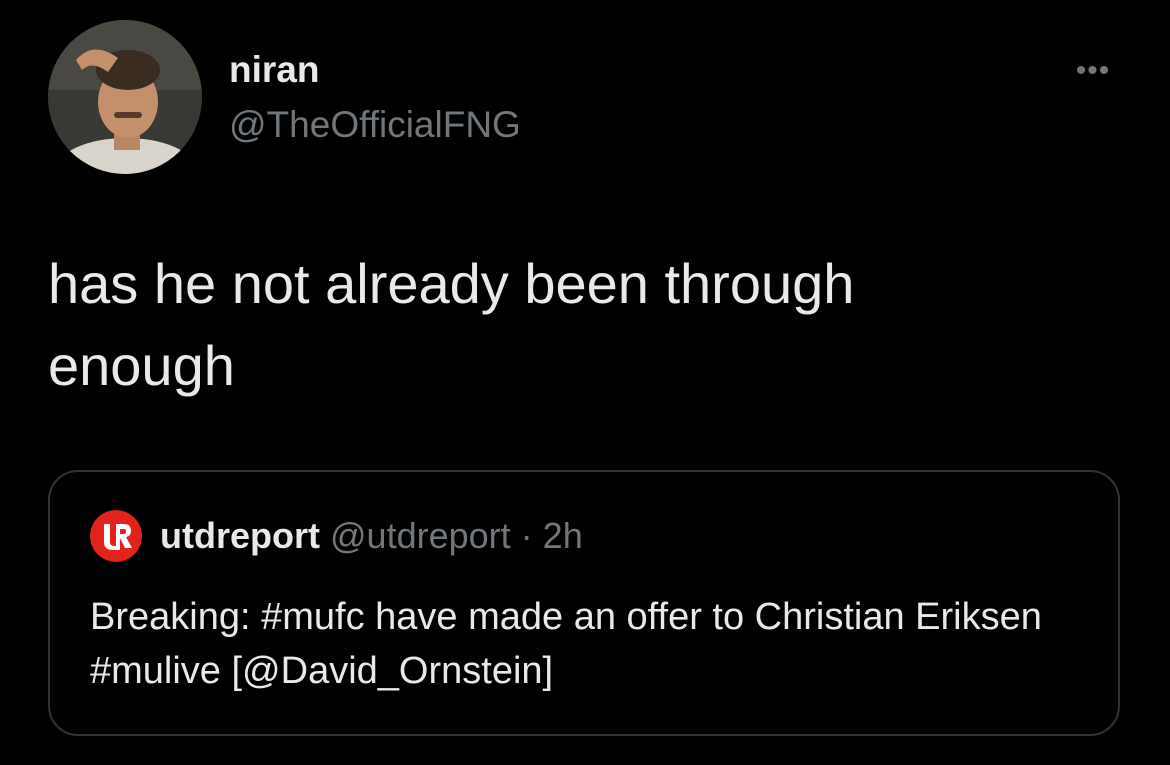 The image size is (1170, 765). What do you see at coordinates (420, 535) in the screenshot?
I see `quoted-author-handle: @utdreport` at bounding box center [420, 535].